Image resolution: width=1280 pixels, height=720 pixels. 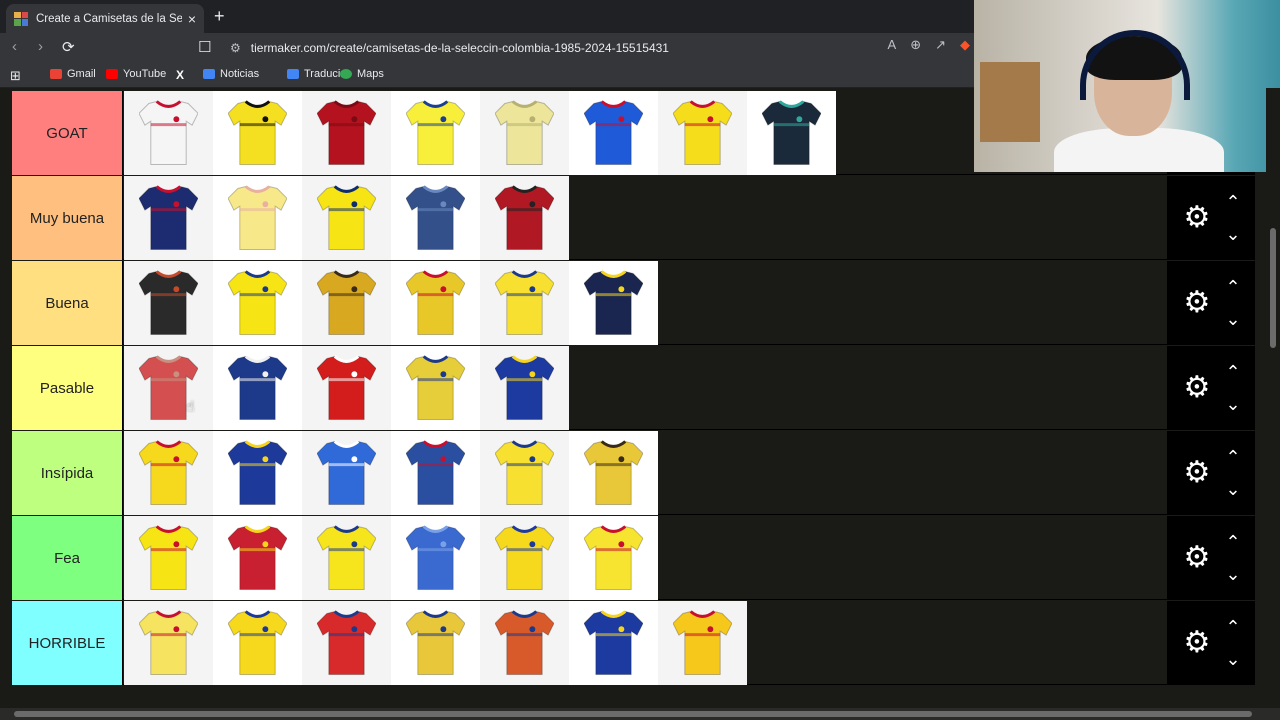 I want to click on reload-icon: ⟳, so click(x=68, y=47).